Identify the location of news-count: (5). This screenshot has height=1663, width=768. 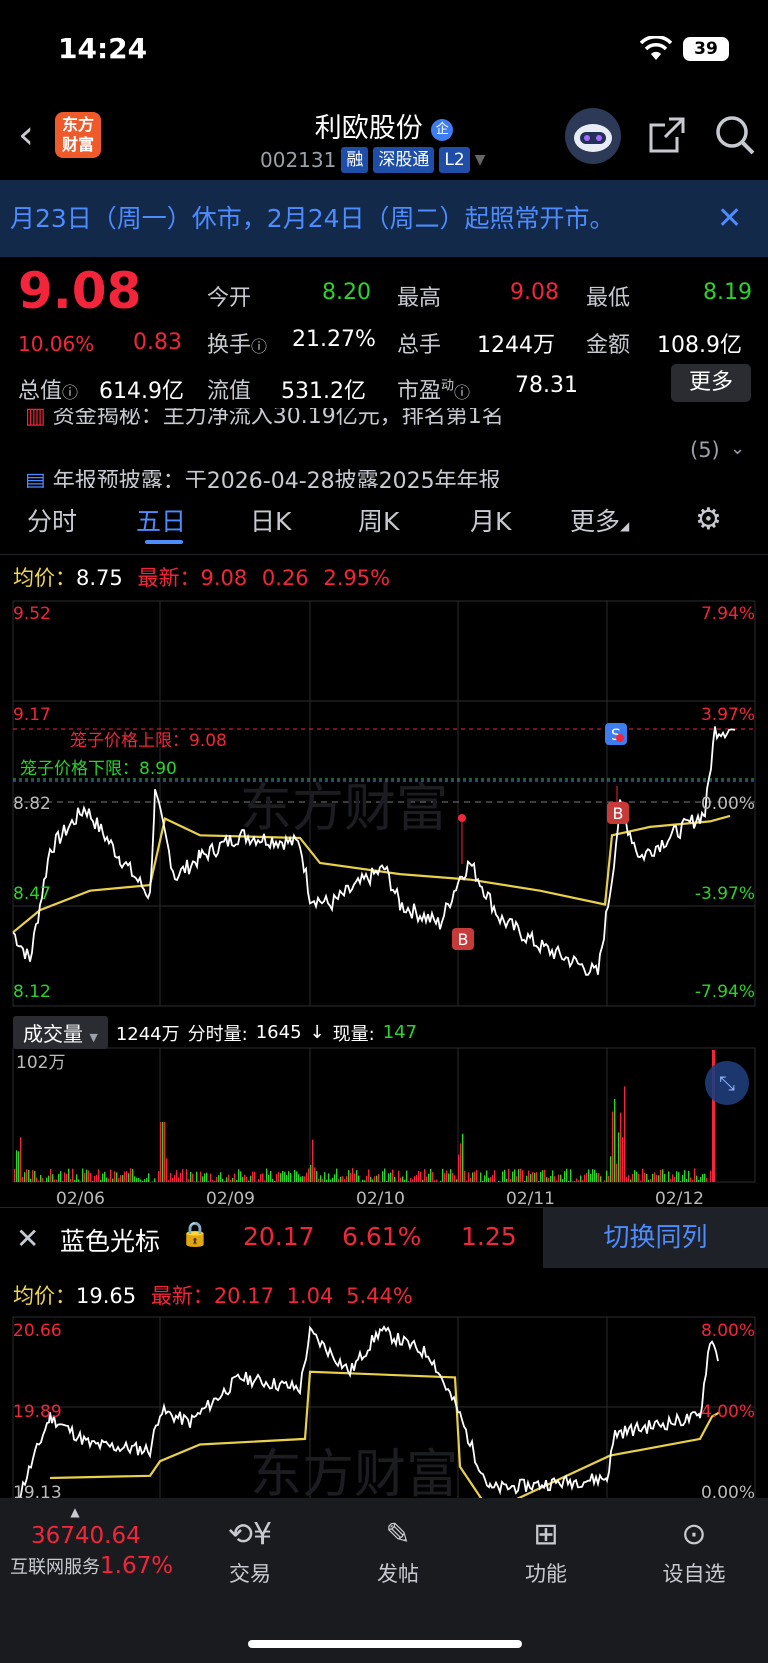
(705, 450).